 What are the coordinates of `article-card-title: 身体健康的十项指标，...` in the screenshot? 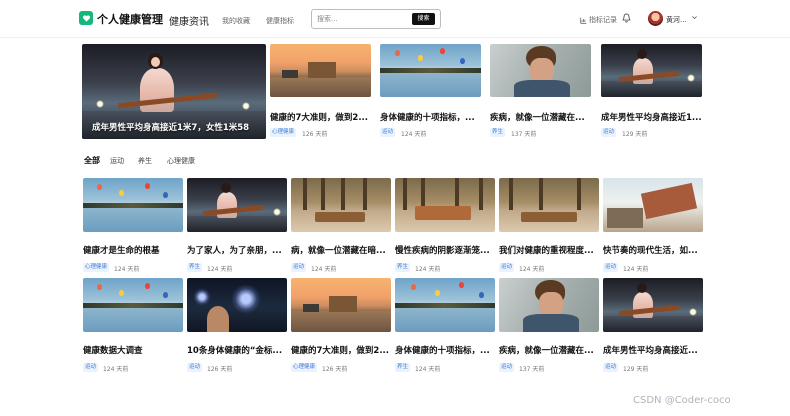 It's located at (445, 350).